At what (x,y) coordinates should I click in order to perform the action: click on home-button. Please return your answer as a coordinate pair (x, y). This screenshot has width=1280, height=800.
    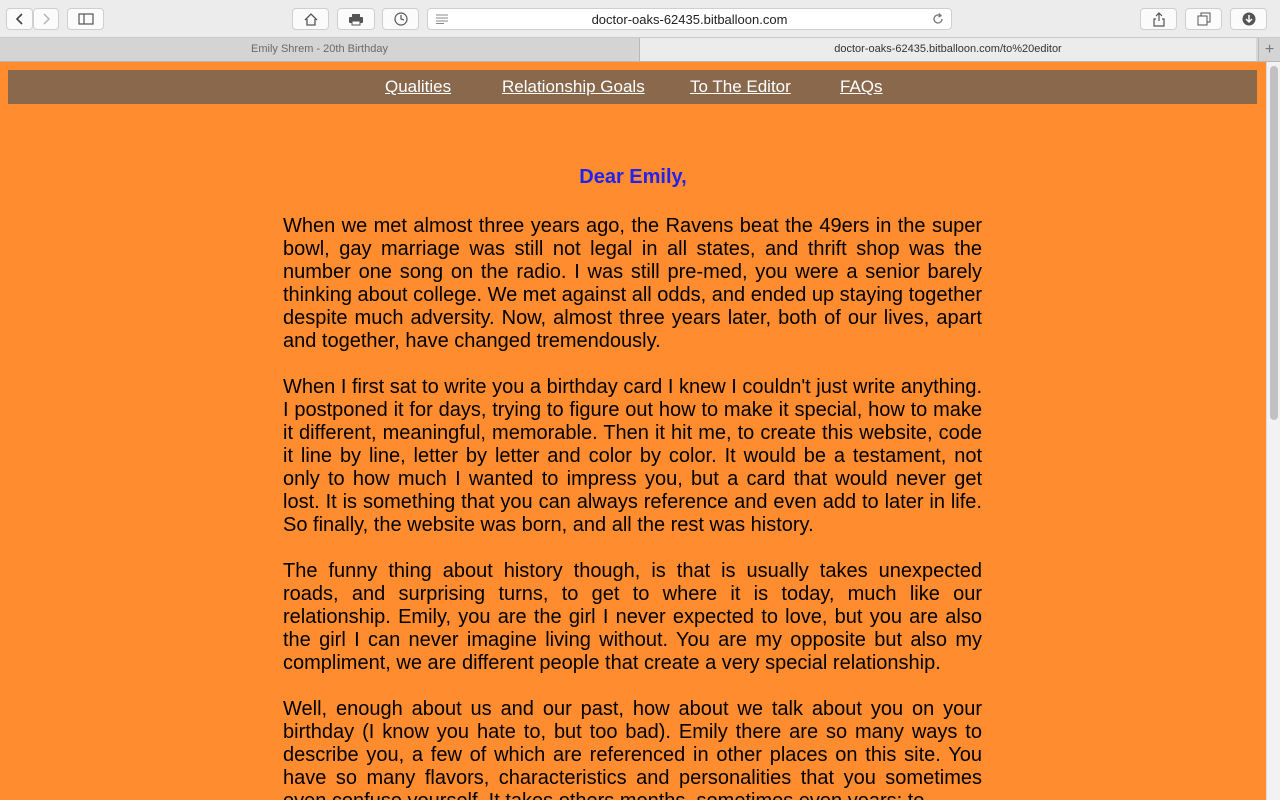
    Looking at the image, I should click on (310, 19).